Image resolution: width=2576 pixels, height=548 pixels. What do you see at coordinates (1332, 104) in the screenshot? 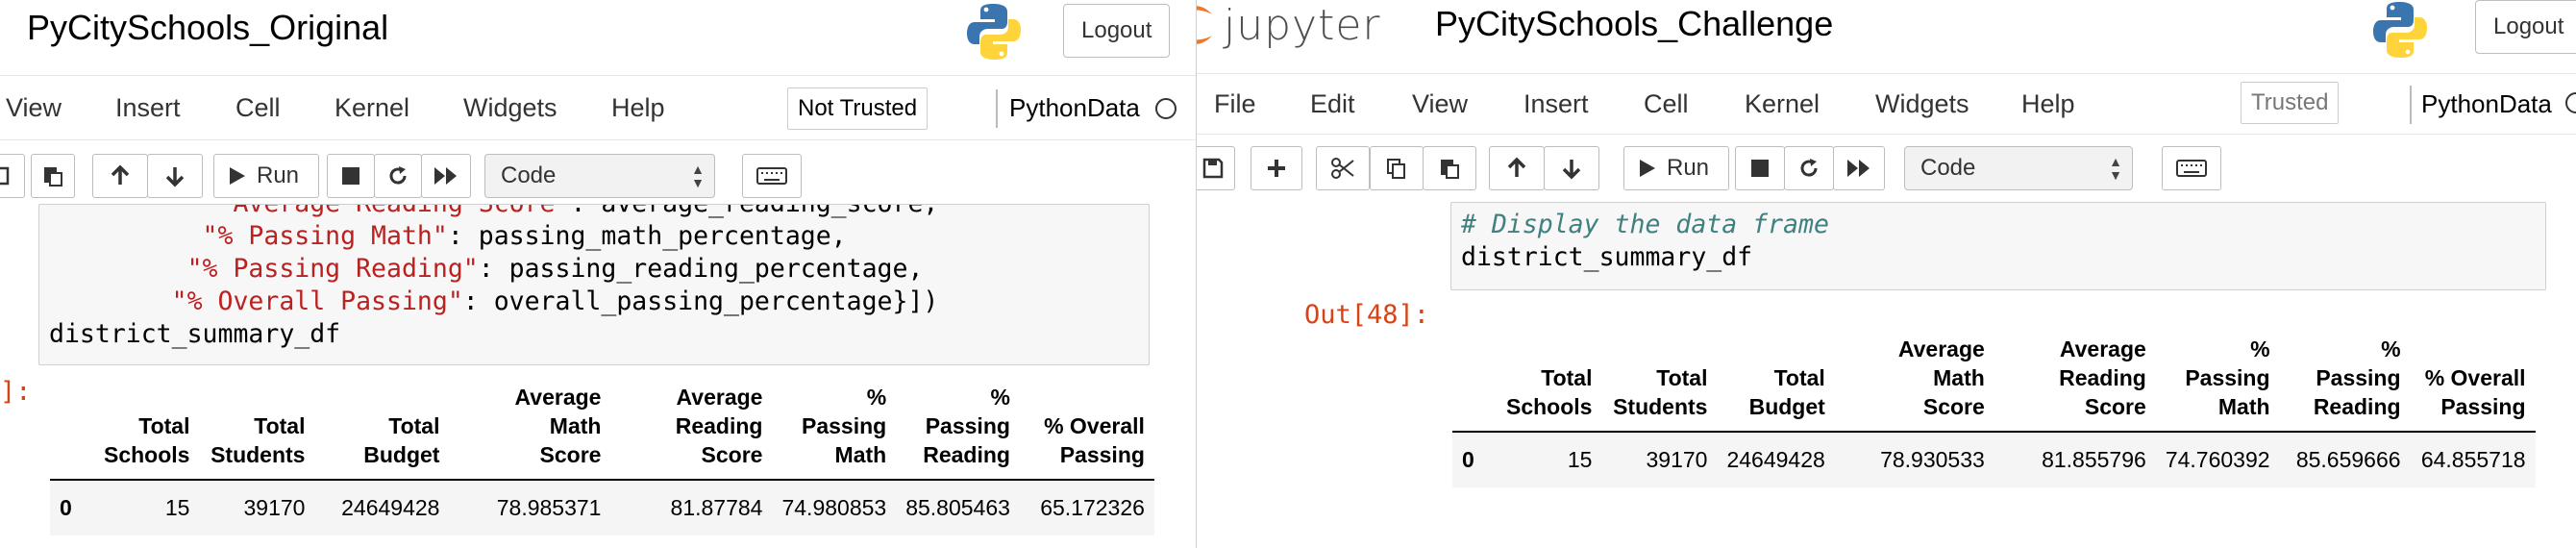
I see `menu-edit: Edit` at bounding box center [1332, 104].